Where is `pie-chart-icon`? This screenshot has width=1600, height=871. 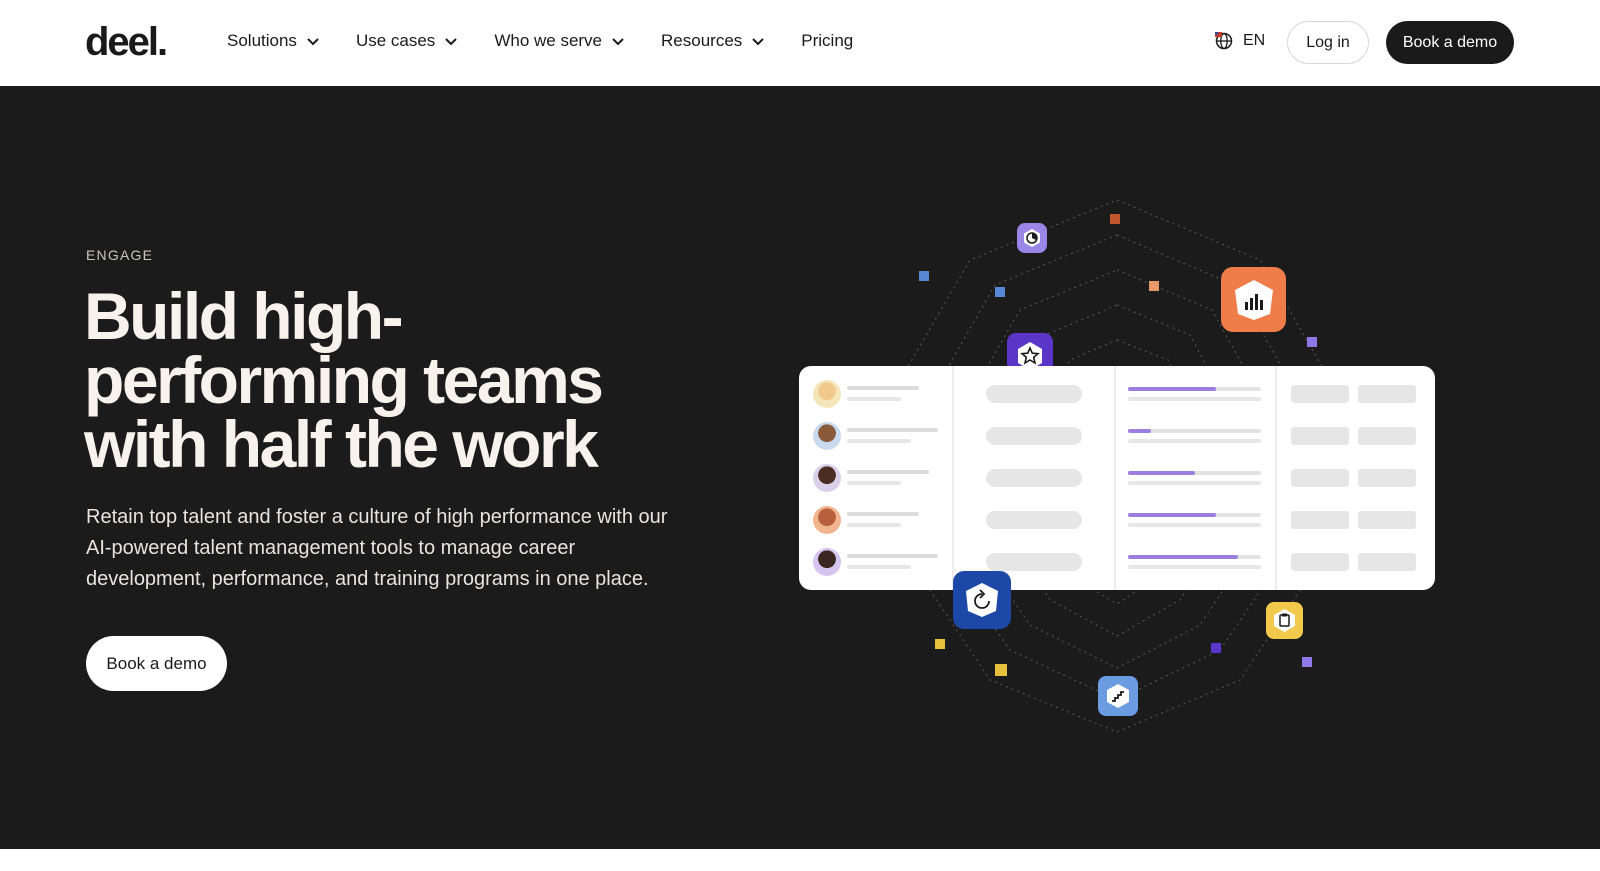 pie-chart-icon is located at coordinates (1032, 238).